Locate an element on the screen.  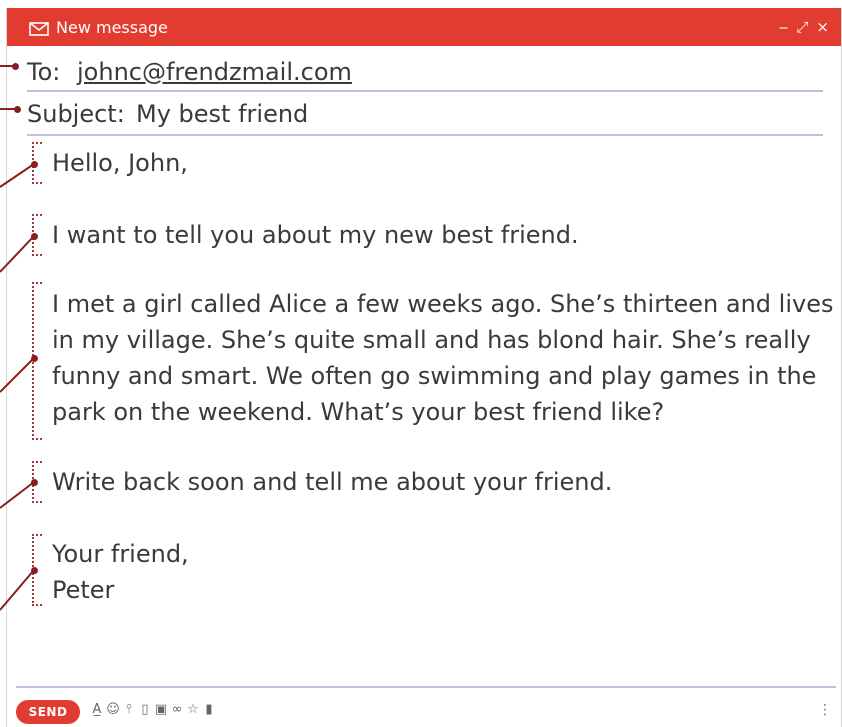
subject-dot is located at coordinates (17, 109).